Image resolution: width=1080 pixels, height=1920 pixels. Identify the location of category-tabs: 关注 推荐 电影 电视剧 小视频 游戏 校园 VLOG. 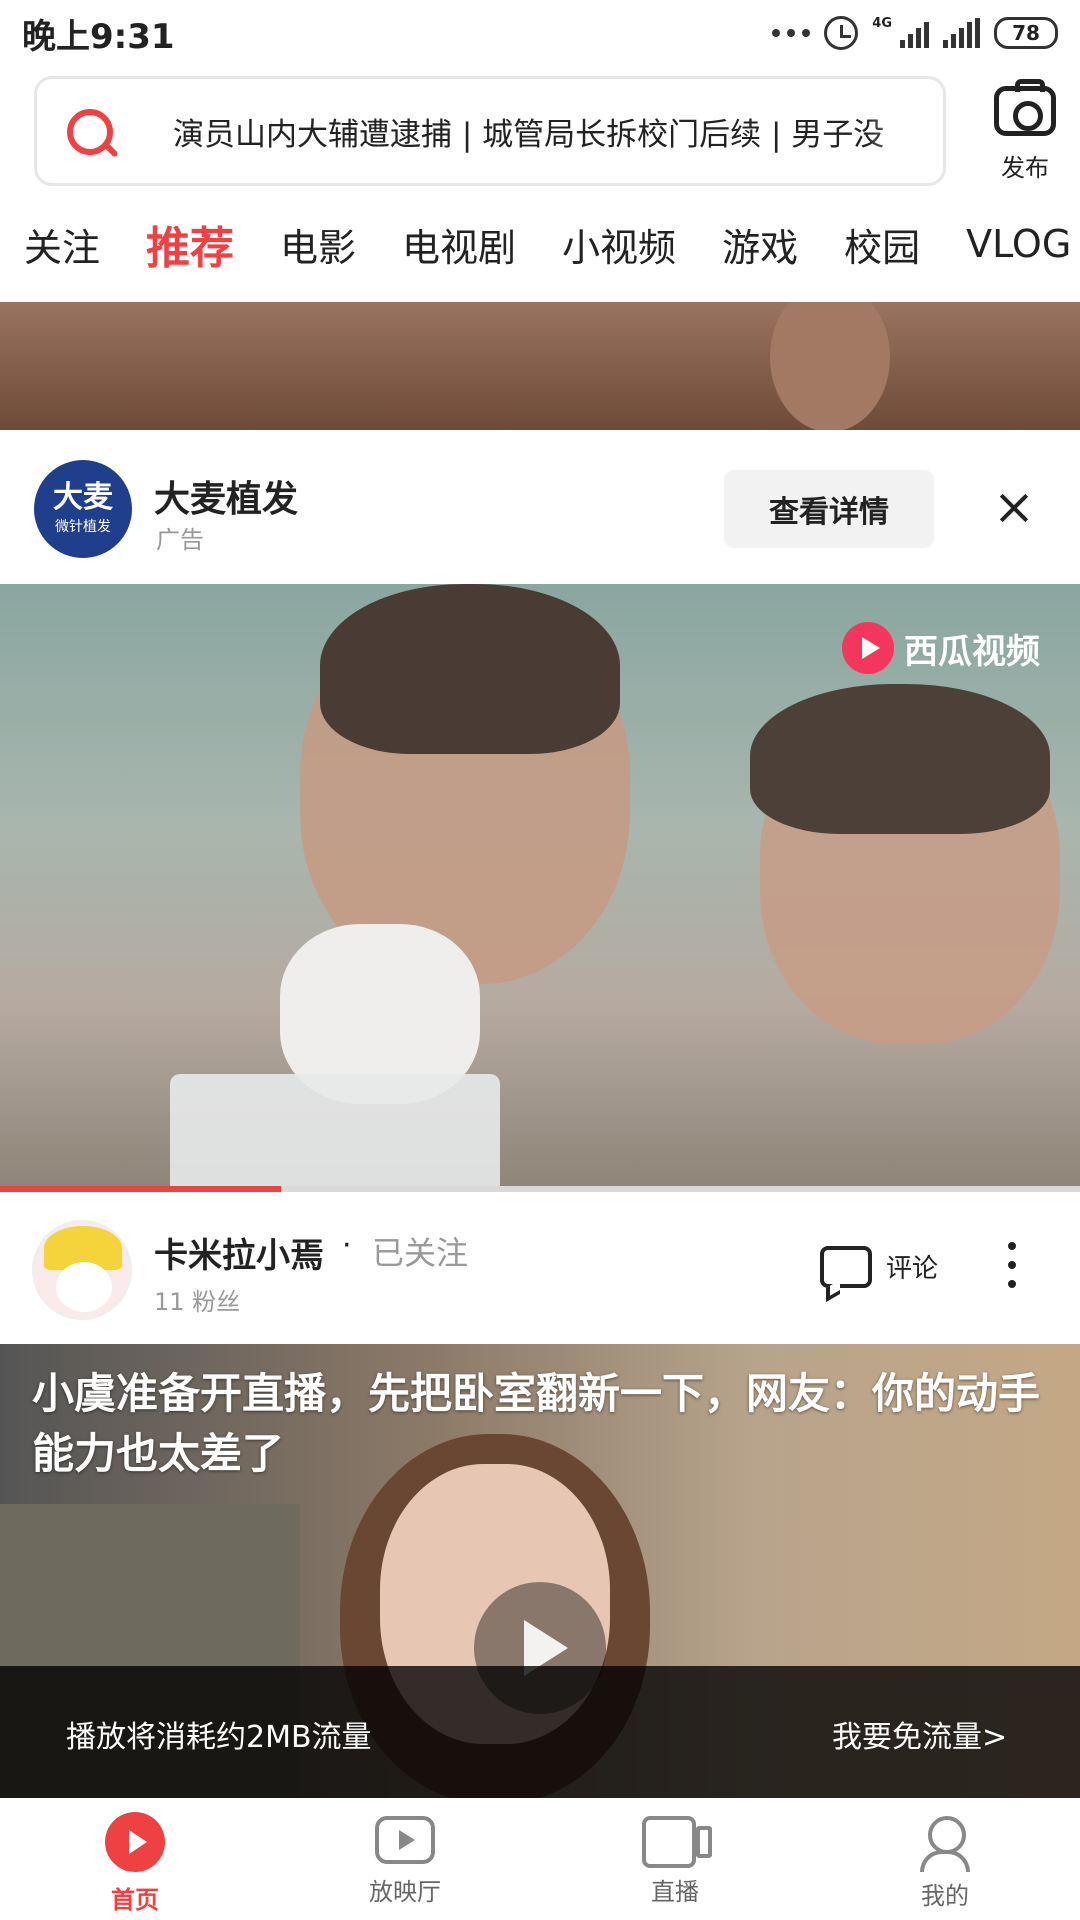
(540, 244).